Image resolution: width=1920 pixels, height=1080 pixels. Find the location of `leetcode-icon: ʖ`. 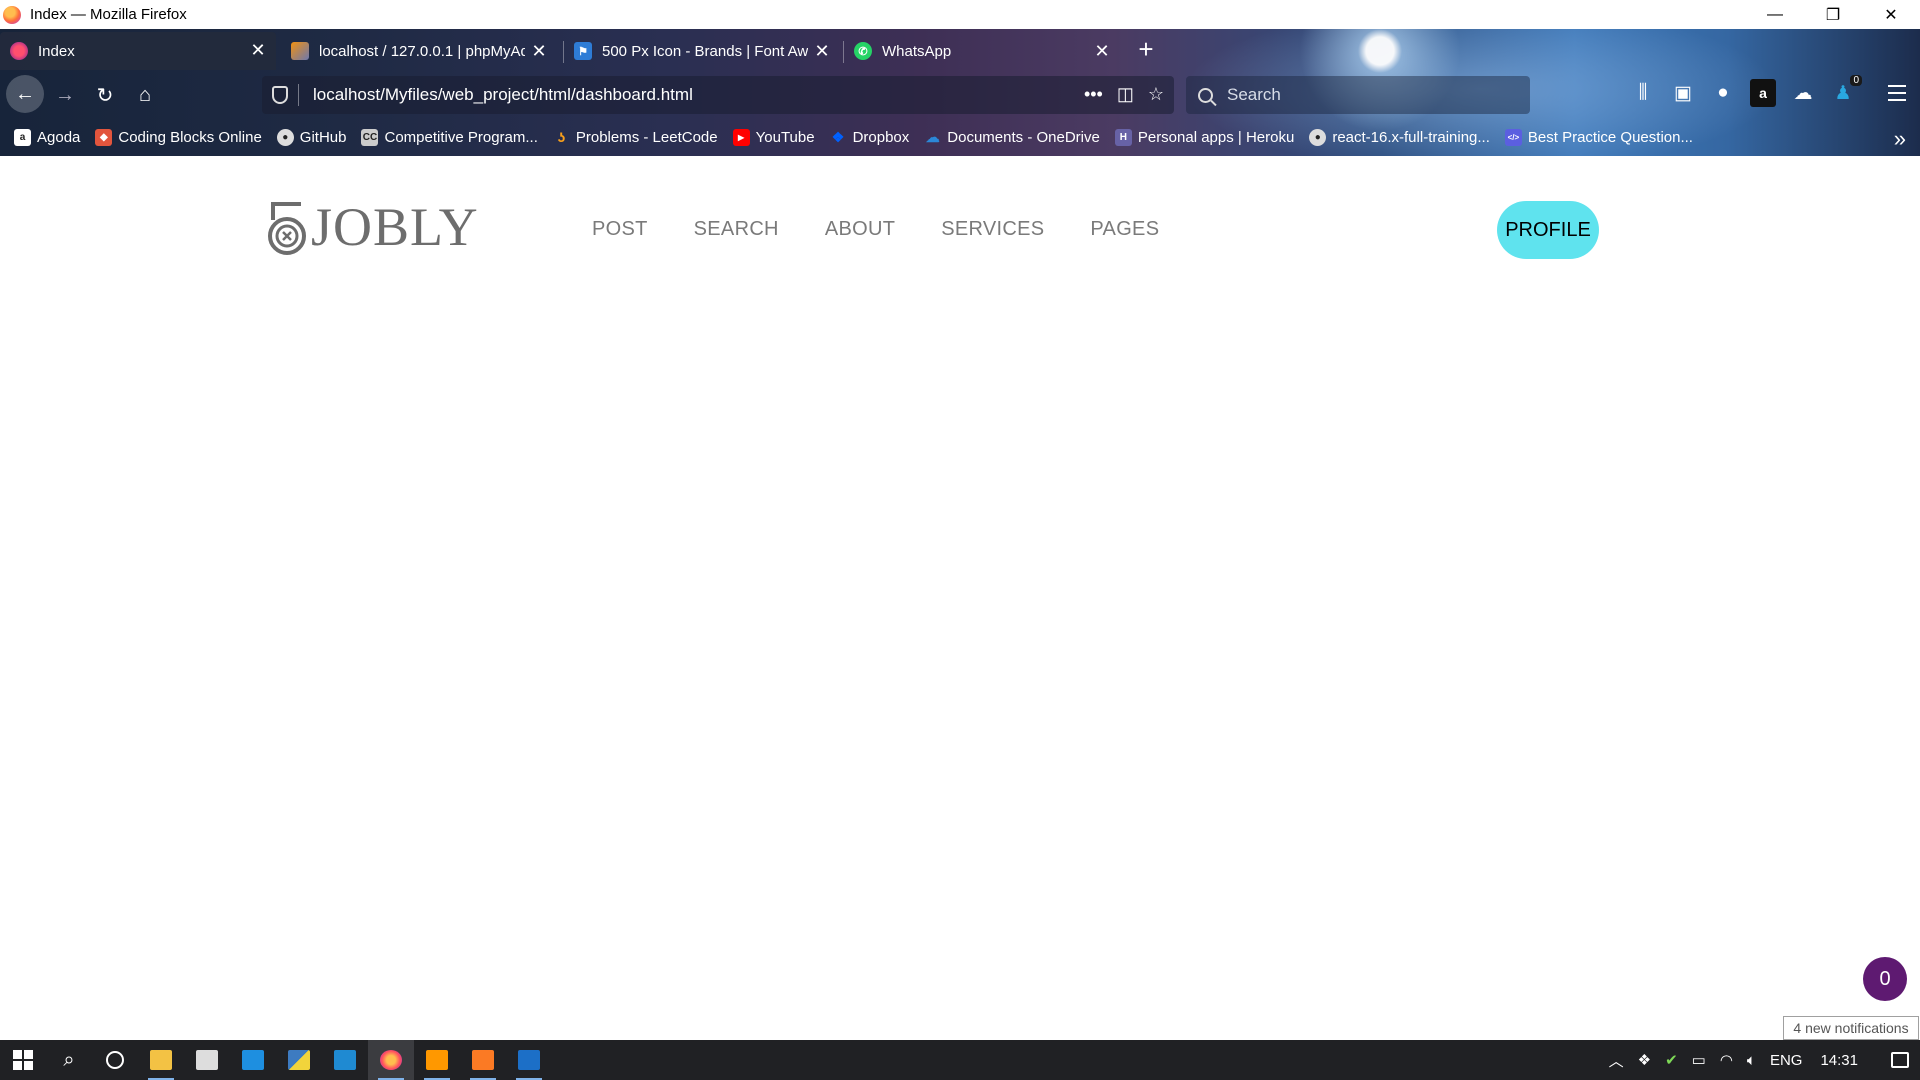

leetcode-icon: ʖ is located at coordinates (561, 137).